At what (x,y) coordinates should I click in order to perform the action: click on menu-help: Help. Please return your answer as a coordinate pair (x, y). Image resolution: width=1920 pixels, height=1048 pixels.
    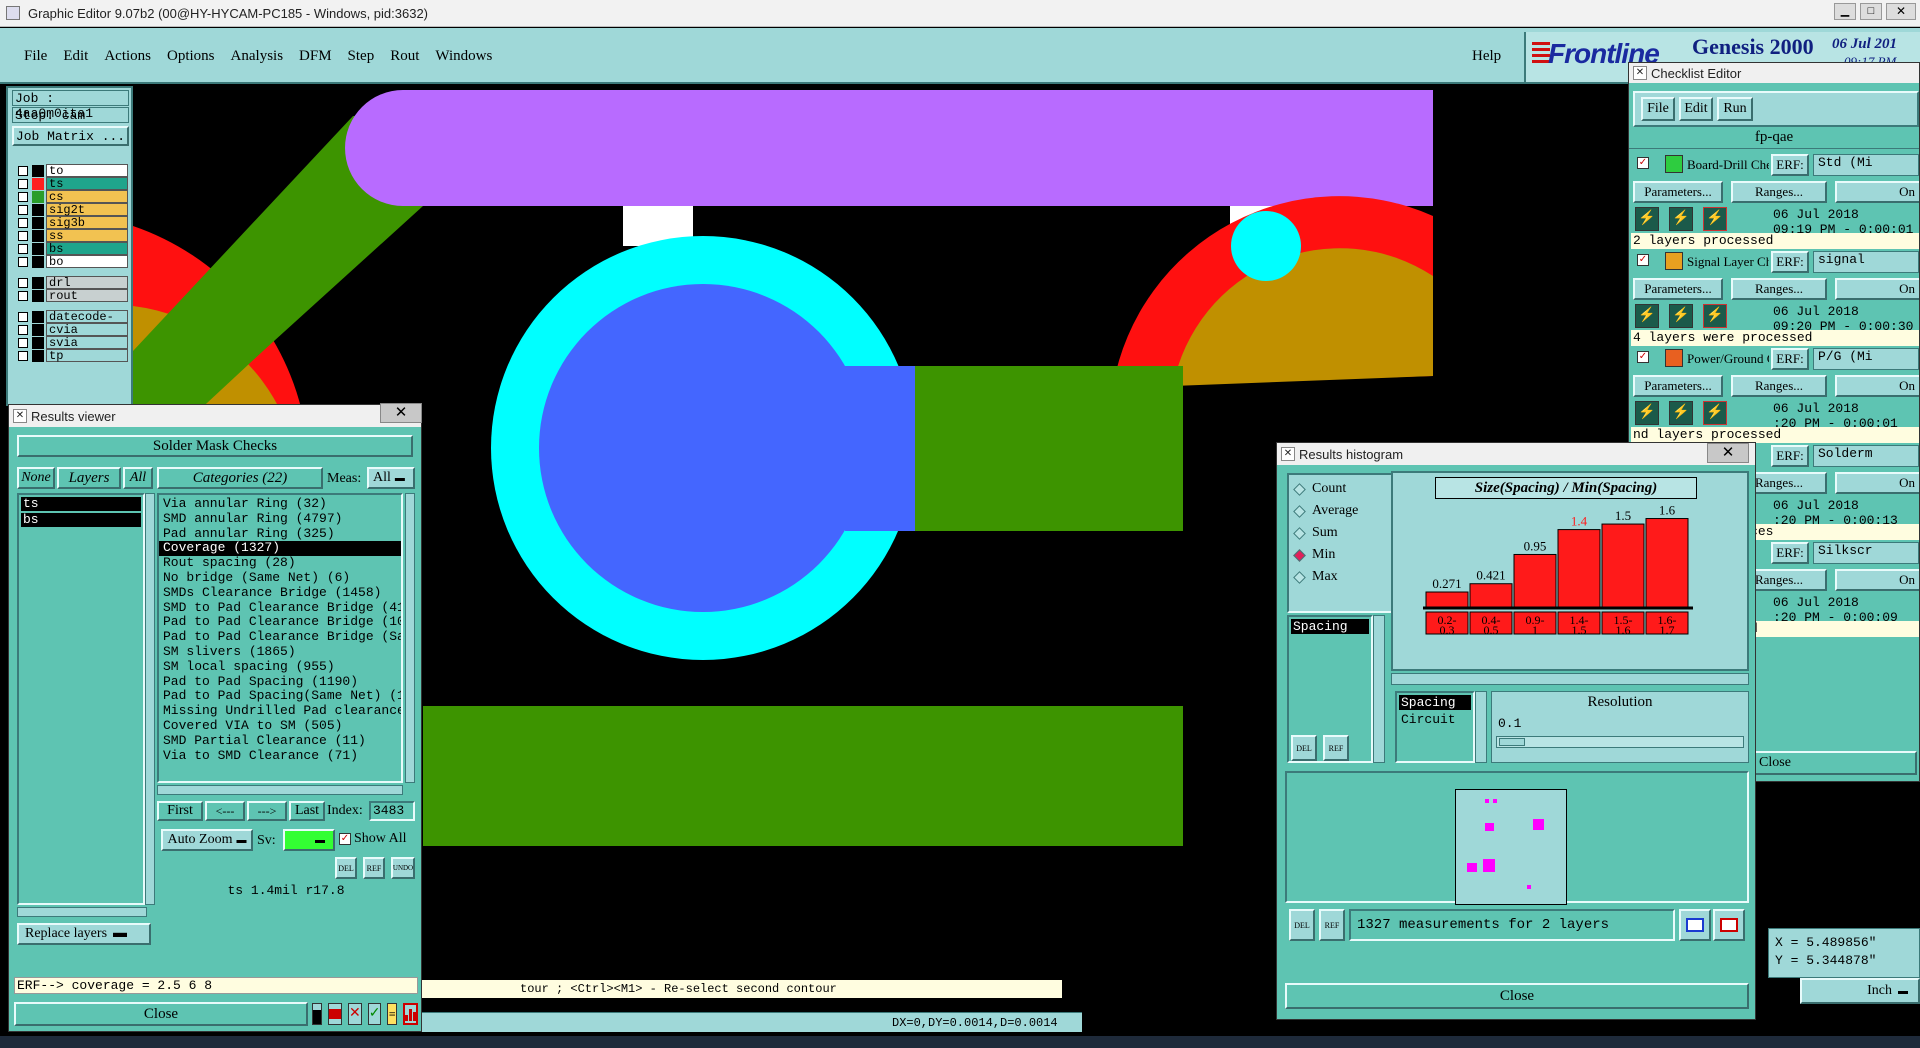
    Looking at the image, I should click on (1486, 56).